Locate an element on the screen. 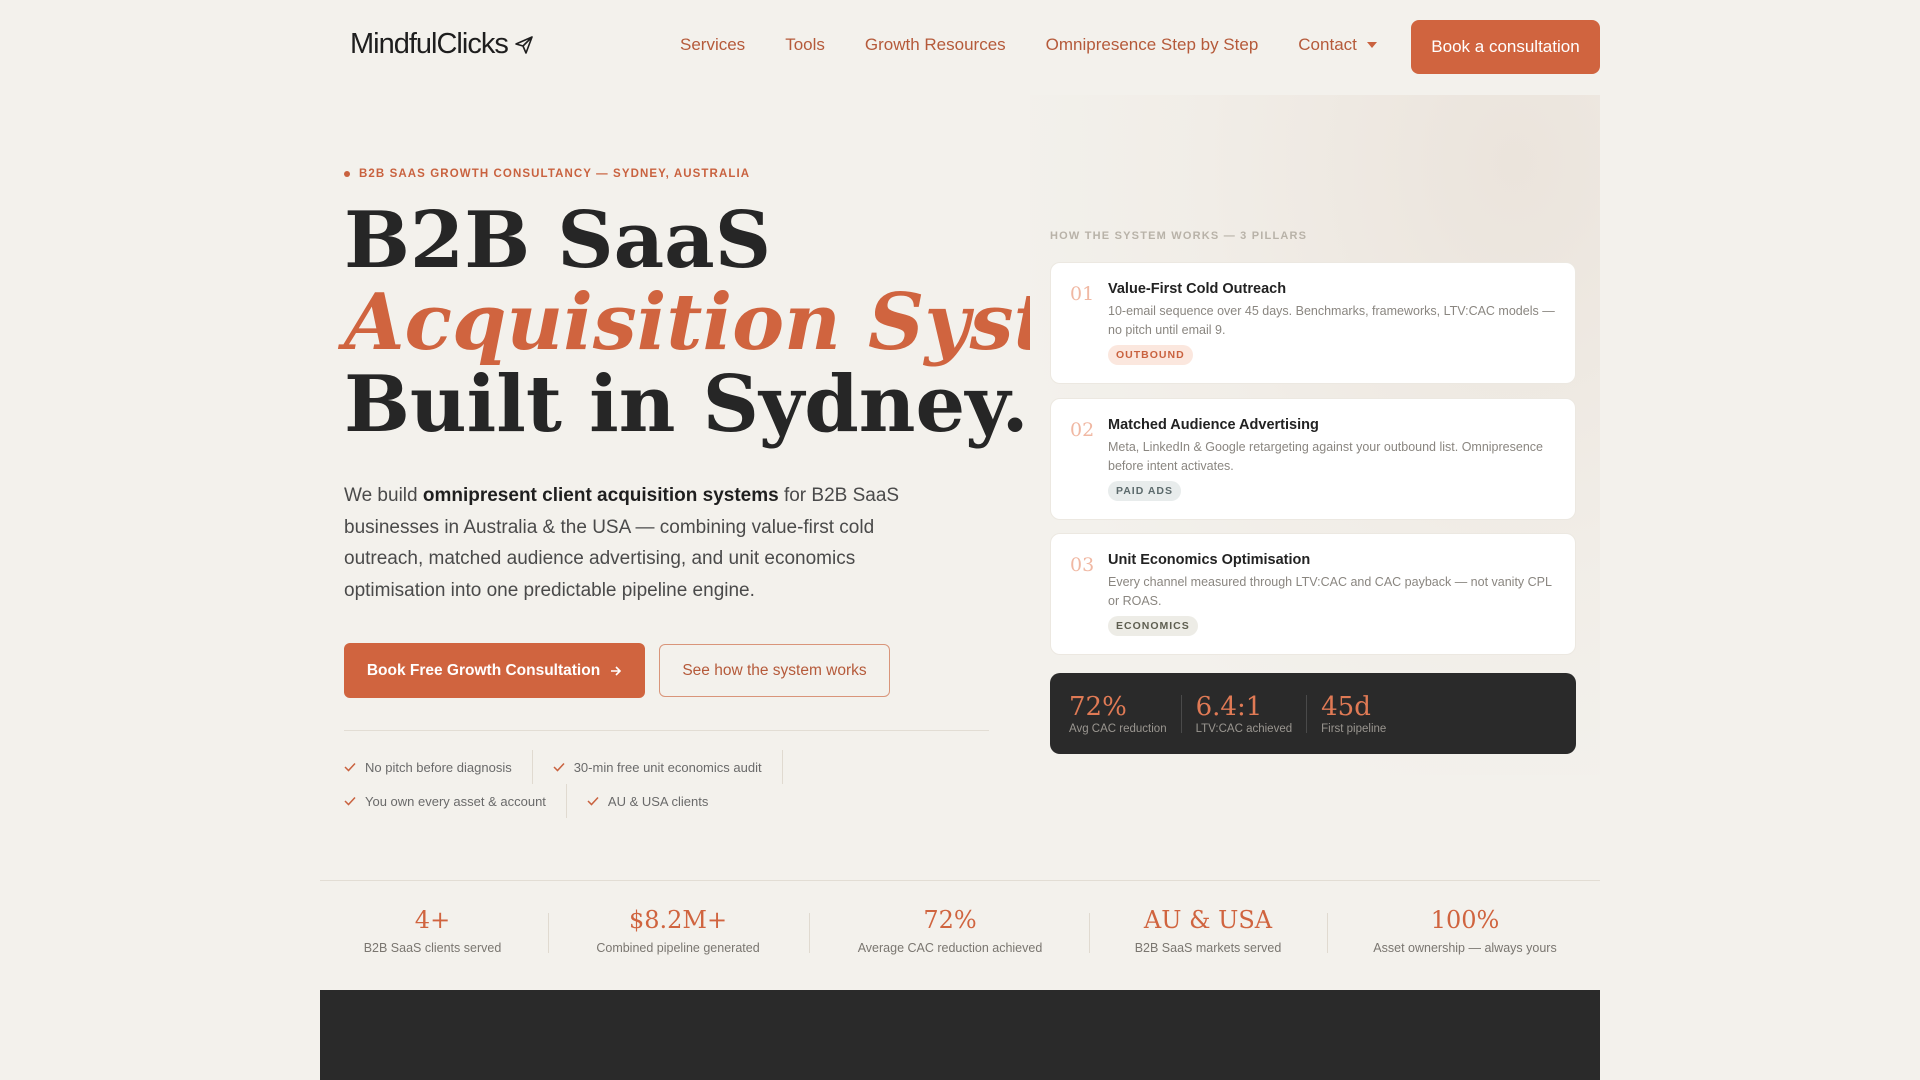  logo-text: MindfulClicks is located at coordinates (429, 44).